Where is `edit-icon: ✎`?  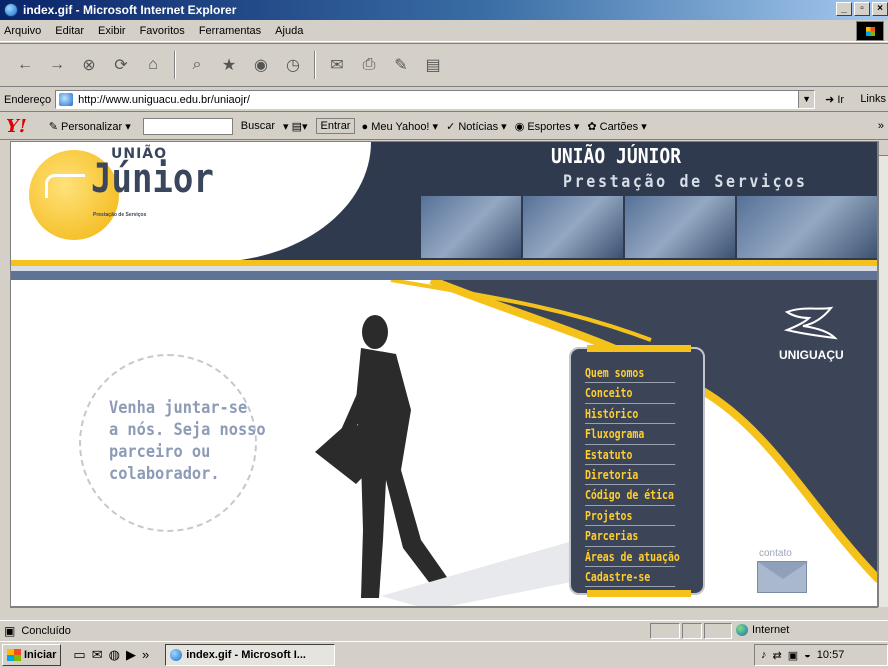
edit-icon: ✎ is located at coordinates (401, 65).